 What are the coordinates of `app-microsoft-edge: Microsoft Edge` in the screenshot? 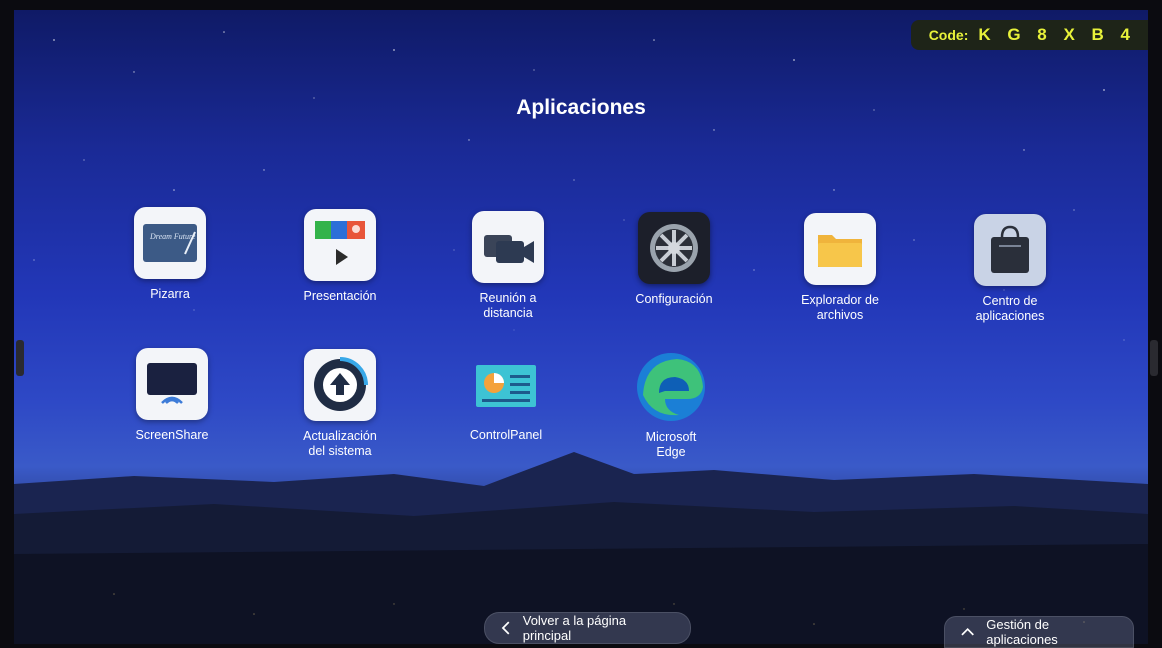 It's located at (671, 405).